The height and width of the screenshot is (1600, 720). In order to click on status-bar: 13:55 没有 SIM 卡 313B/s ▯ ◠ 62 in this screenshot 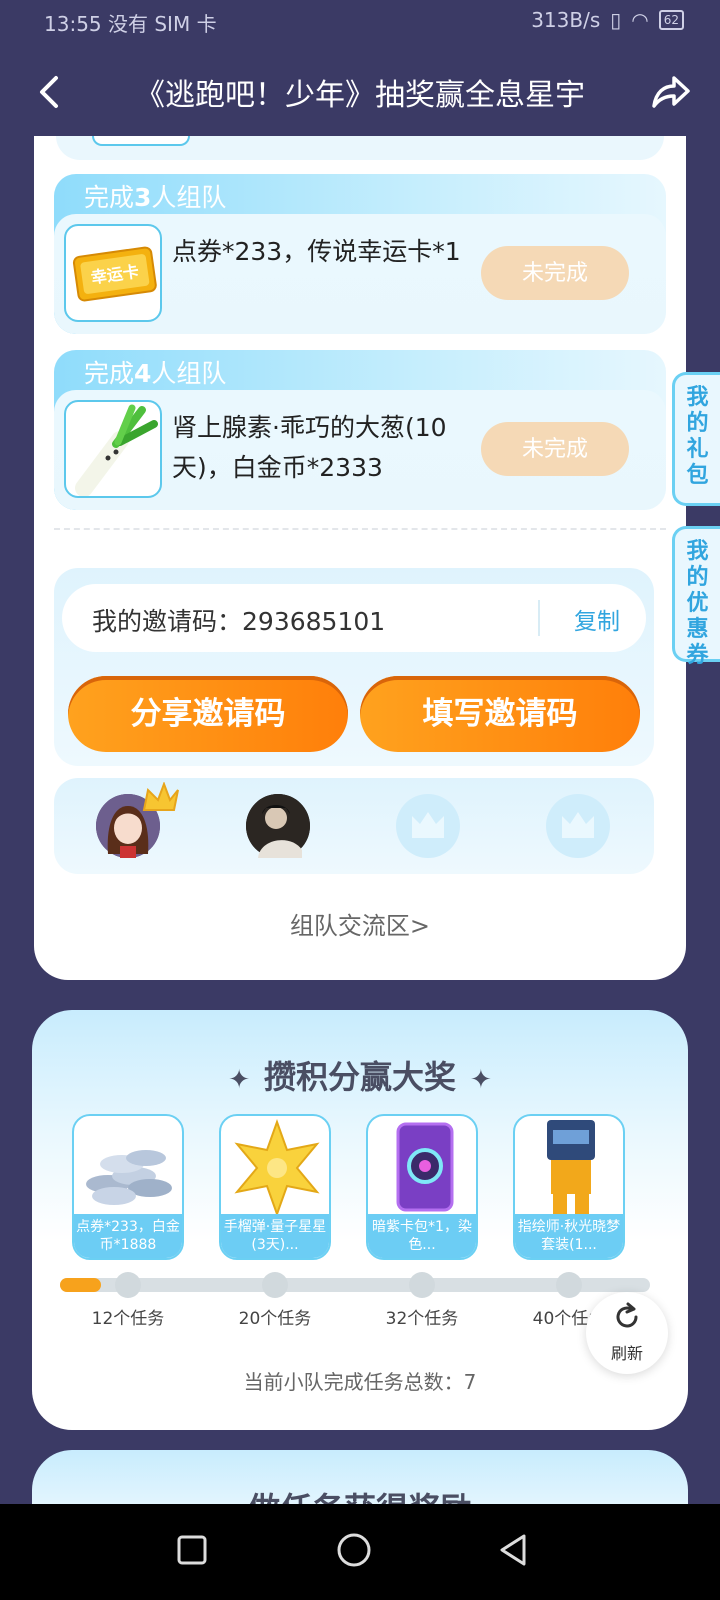, I will do `click(360, 22)`.